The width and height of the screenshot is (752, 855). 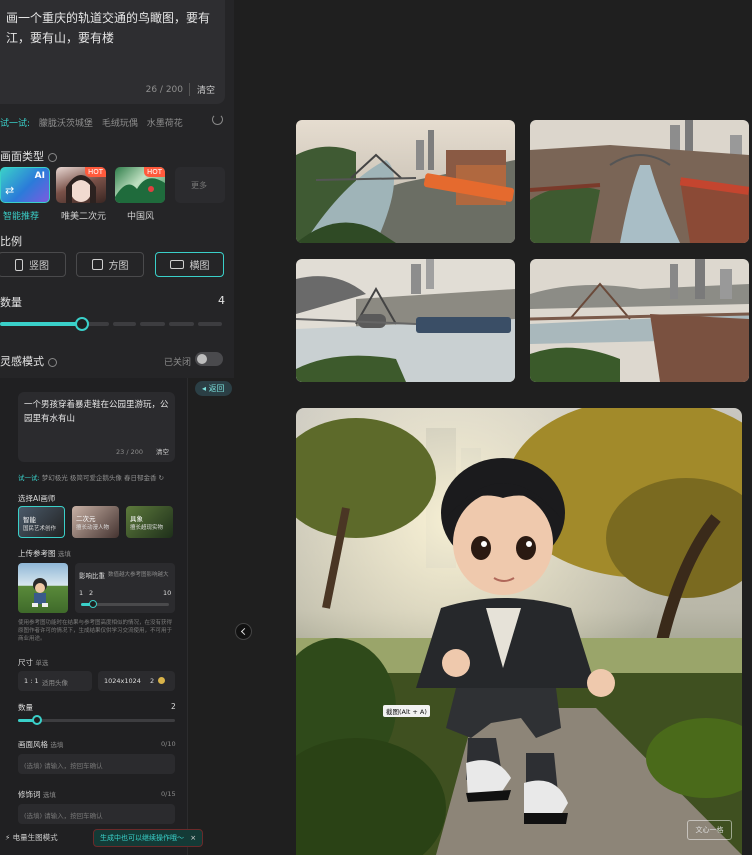 What do you see at coordinates (25, 662) in the screenshot?
I see `size-label-text: 尺寸` at bounding box center [25, 662].